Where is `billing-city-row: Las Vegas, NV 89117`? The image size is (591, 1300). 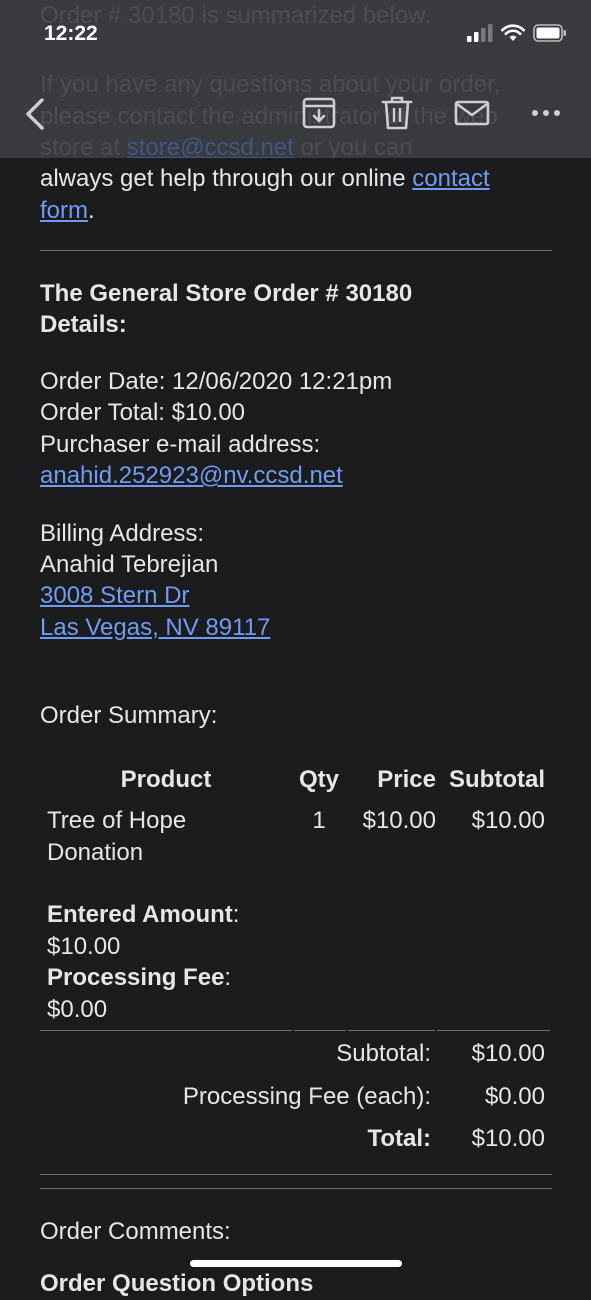 billing-city-row: Las Vegas, NV 89117 is located at coordinates (296, 628).